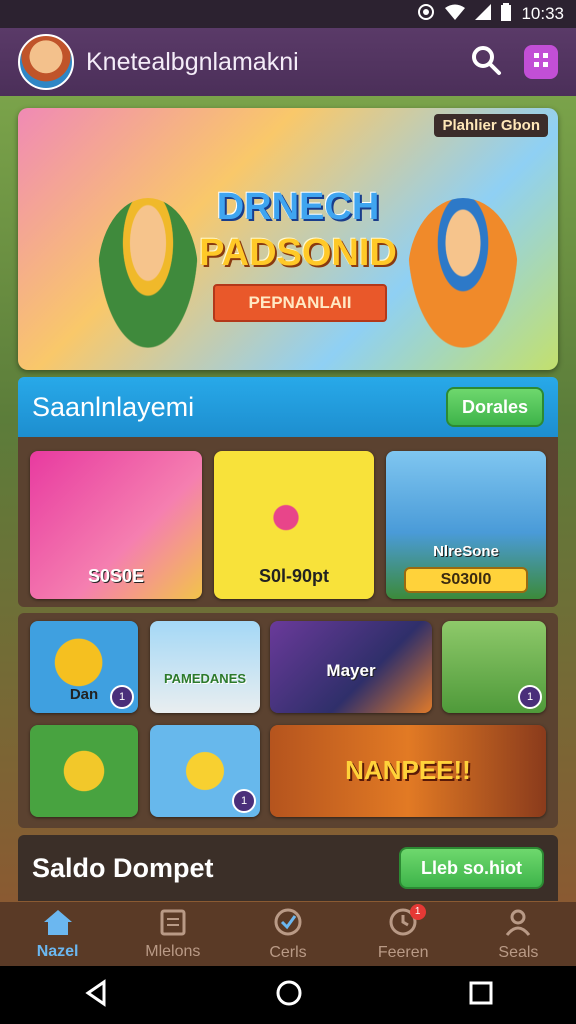 Image resolution: width=576 pixels, height=1024 pixels. I want to click on app-header: Knetealbgnlamakni, so click(288, 62).